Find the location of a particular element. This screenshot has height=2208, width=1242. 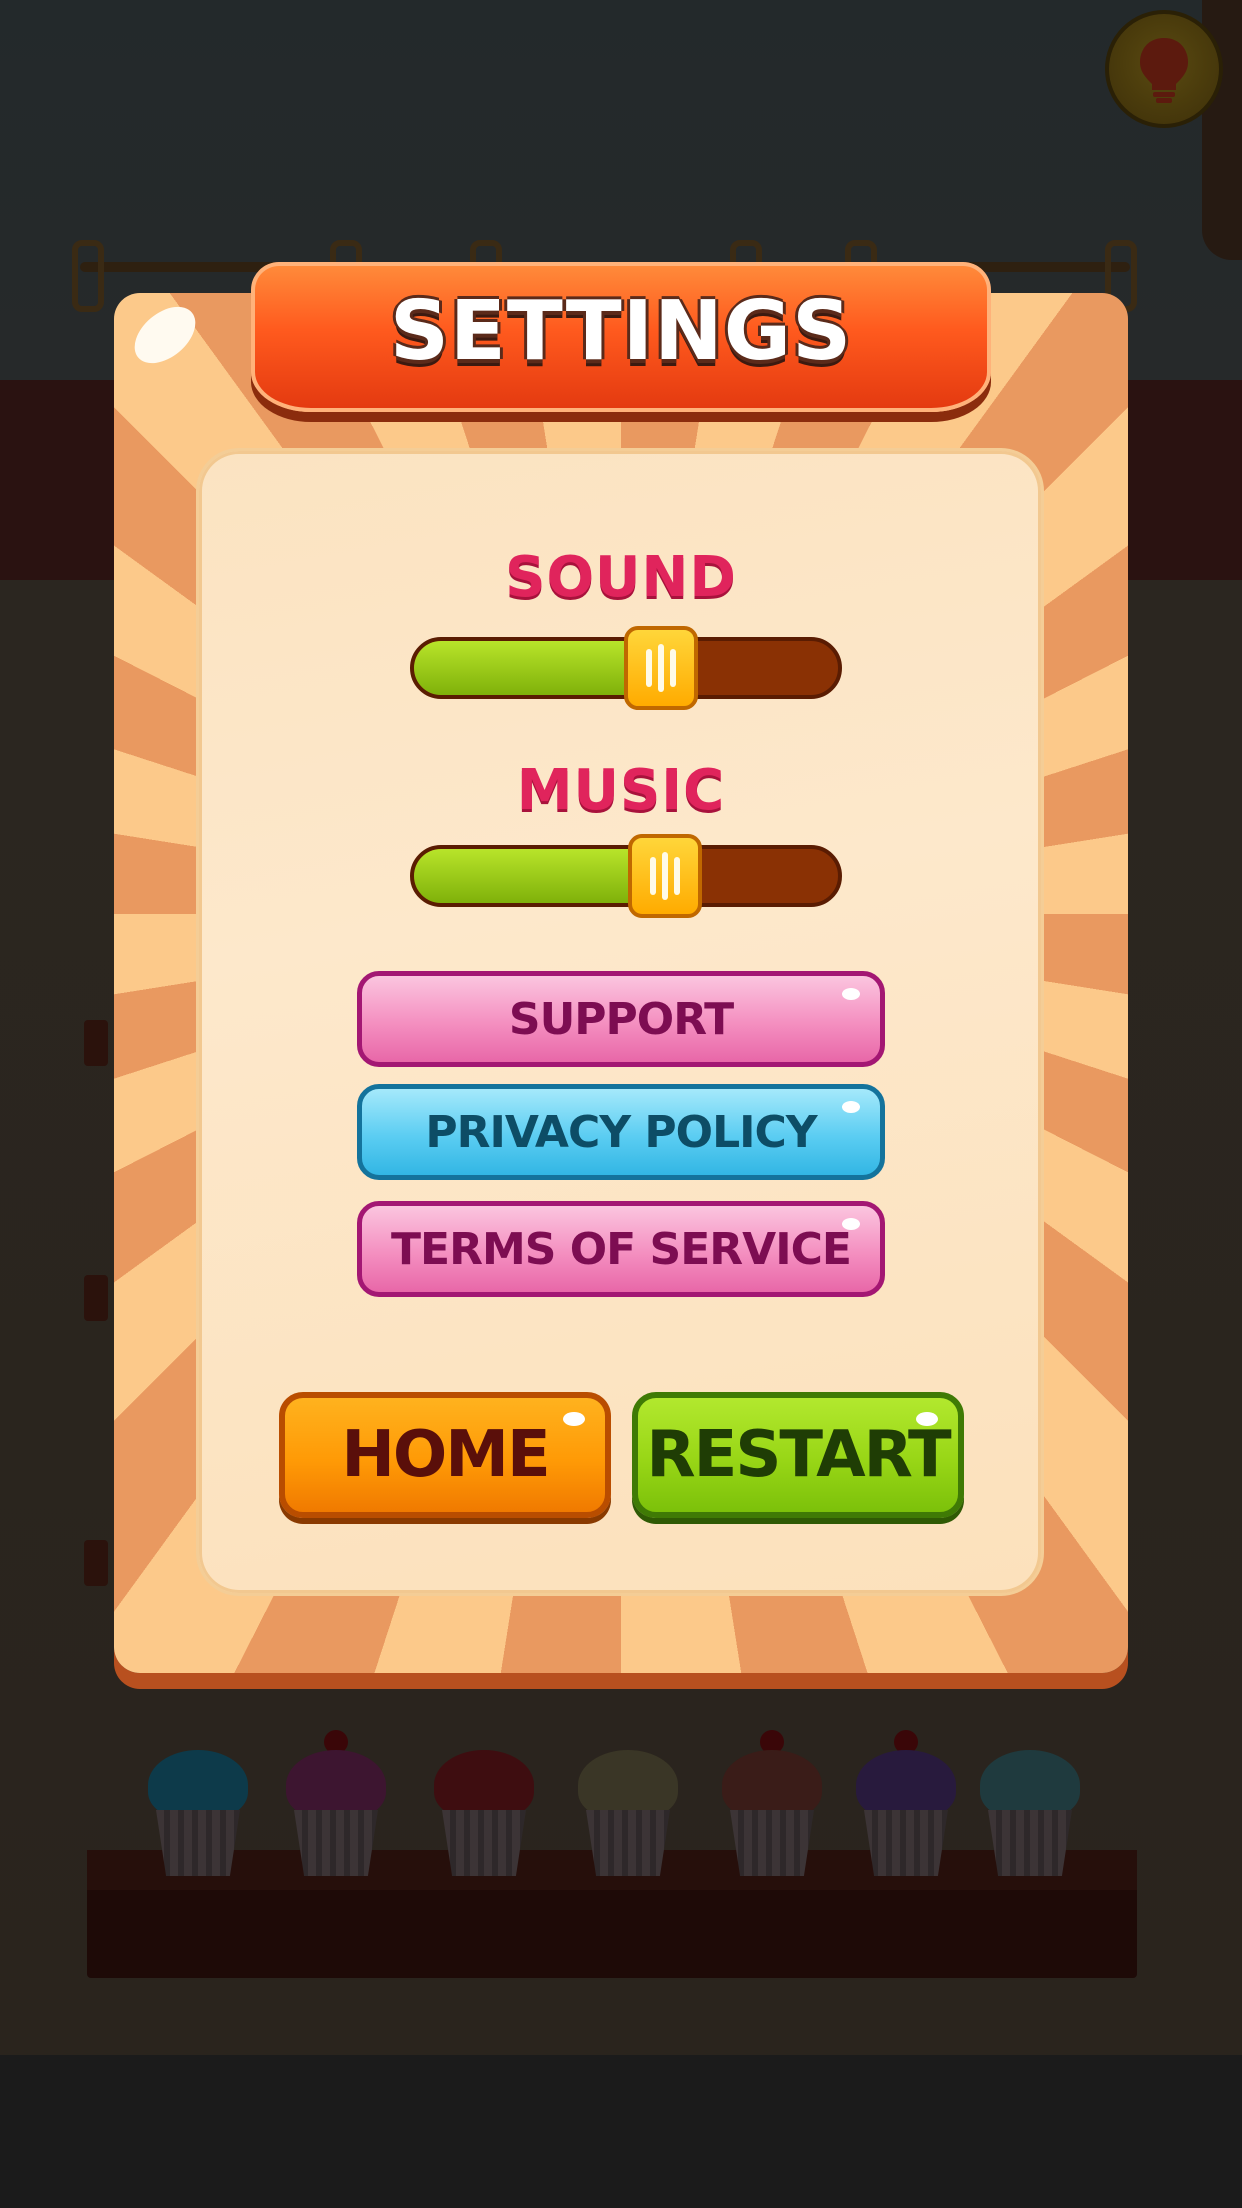

support-button: SUPPORT is located at coordinates (621, 1019).